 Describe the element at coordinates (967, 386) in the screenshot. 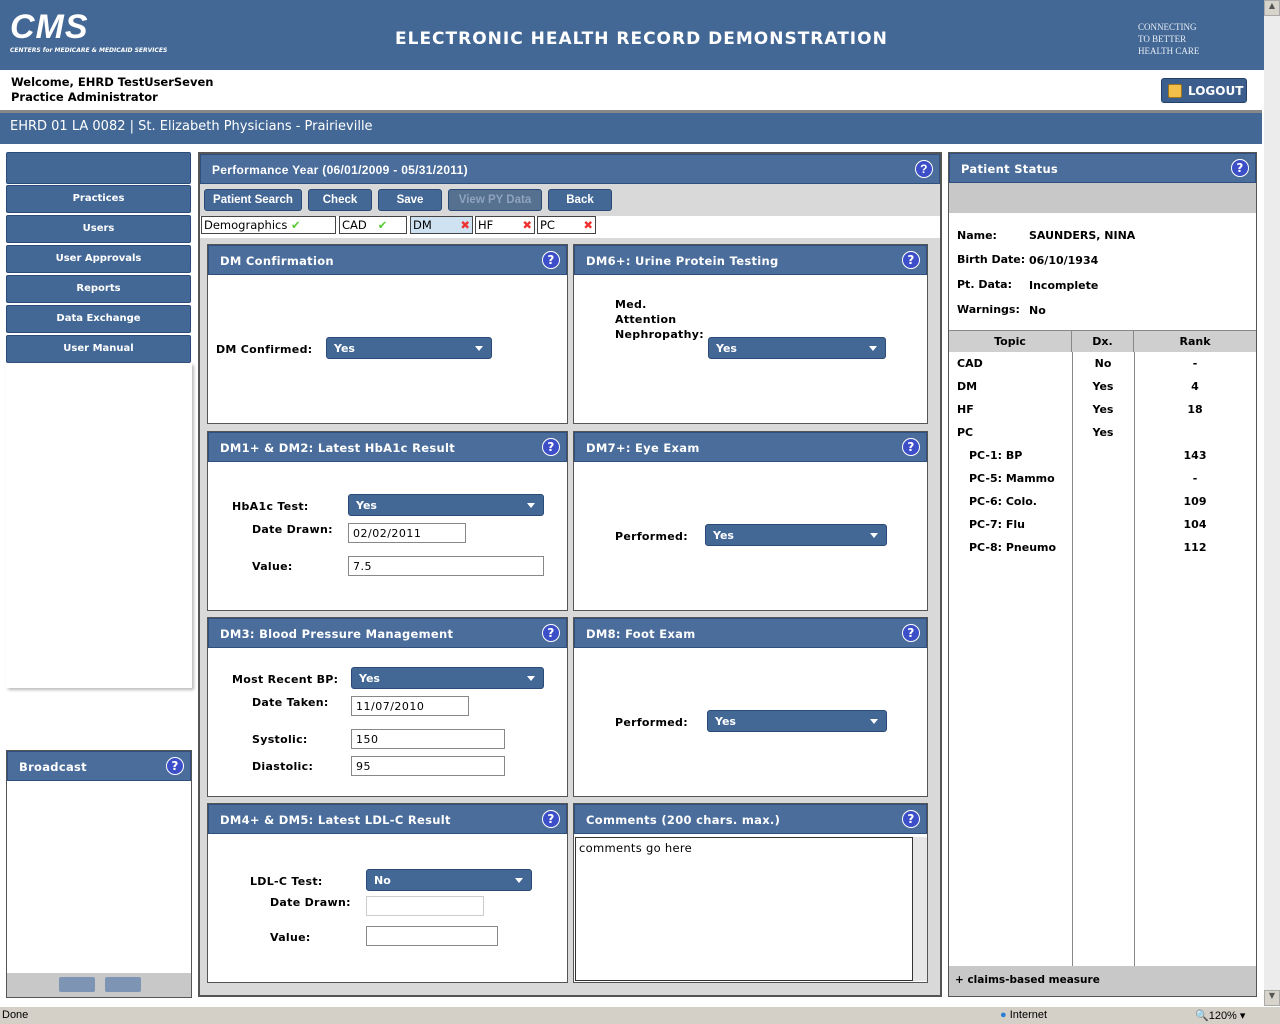

I see `topic-cell: DM` at that location.